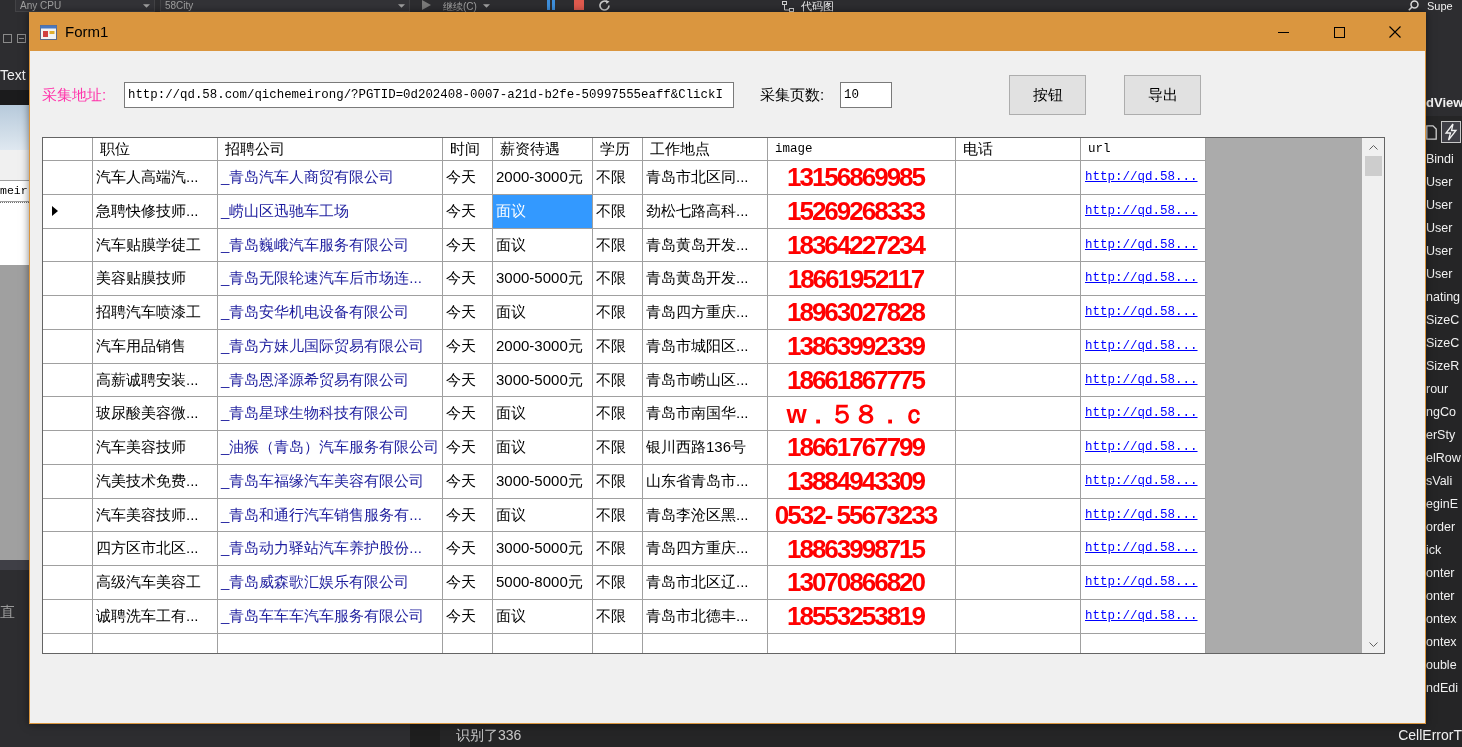  I want to click on company-cell: _青岛车福缘汽车美容有限公司, so click(330, 481).